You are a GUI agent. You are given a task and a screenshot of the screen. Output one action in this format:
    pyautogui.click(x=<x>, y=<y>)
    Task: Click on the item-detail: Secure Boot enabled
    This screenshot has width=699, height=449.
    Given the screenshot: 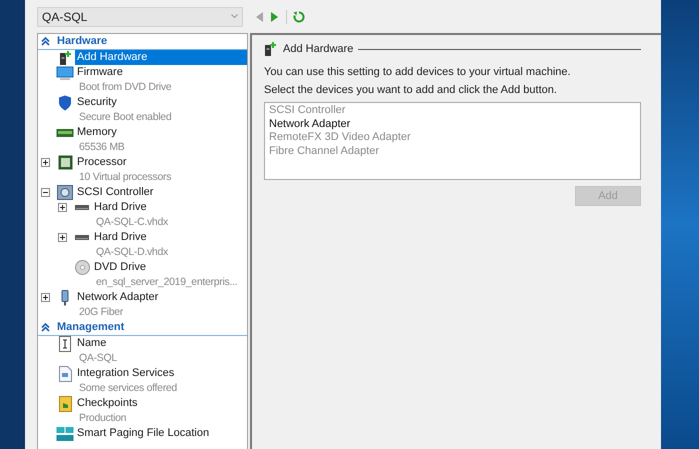 What is the action you would take?
    pyautogui.click(x=125, y=117)
    